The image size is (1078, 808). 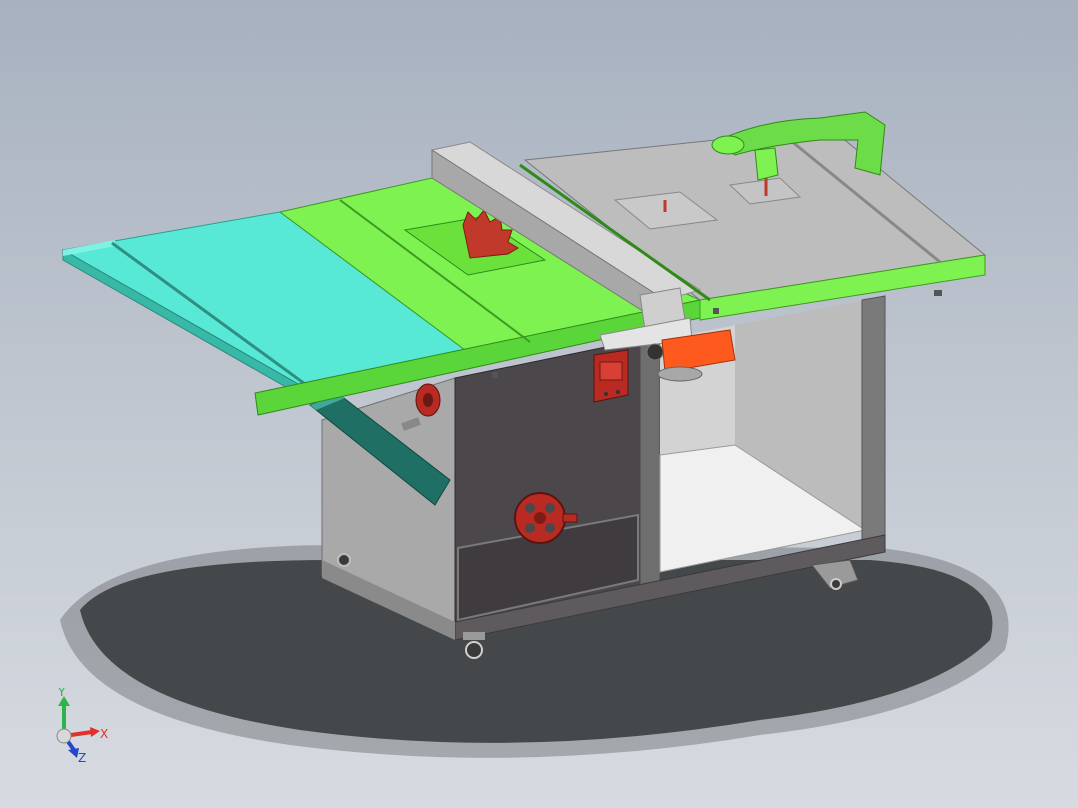 What do you see at coordinates (61, 693) in the screenshot?
I see `y-axis-label: Y` at bounding box center [61, 693].